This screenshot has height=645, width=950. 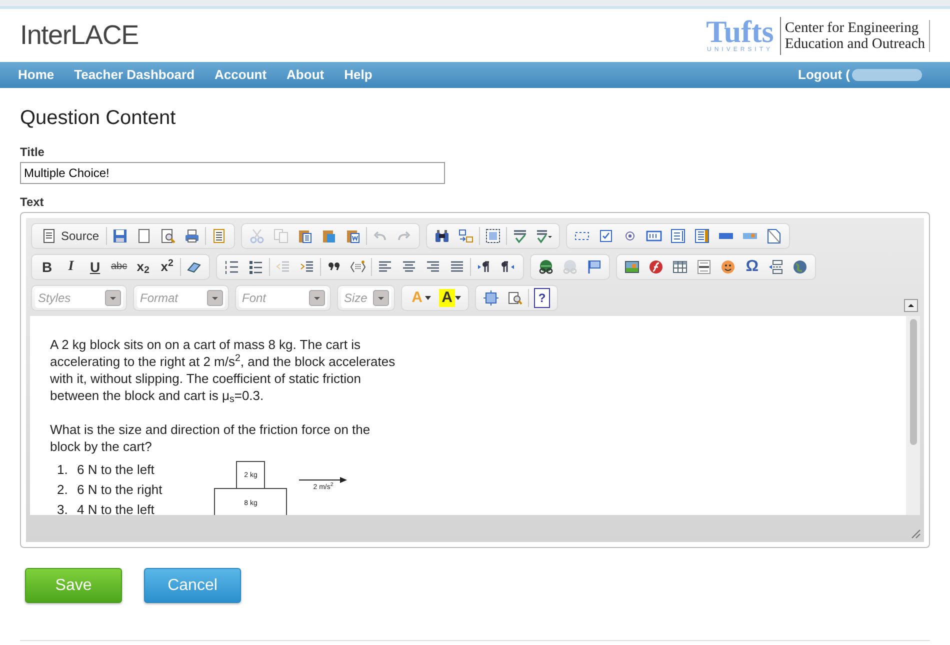 I want to click on background-color-button: A, so click(x=447, y=298).